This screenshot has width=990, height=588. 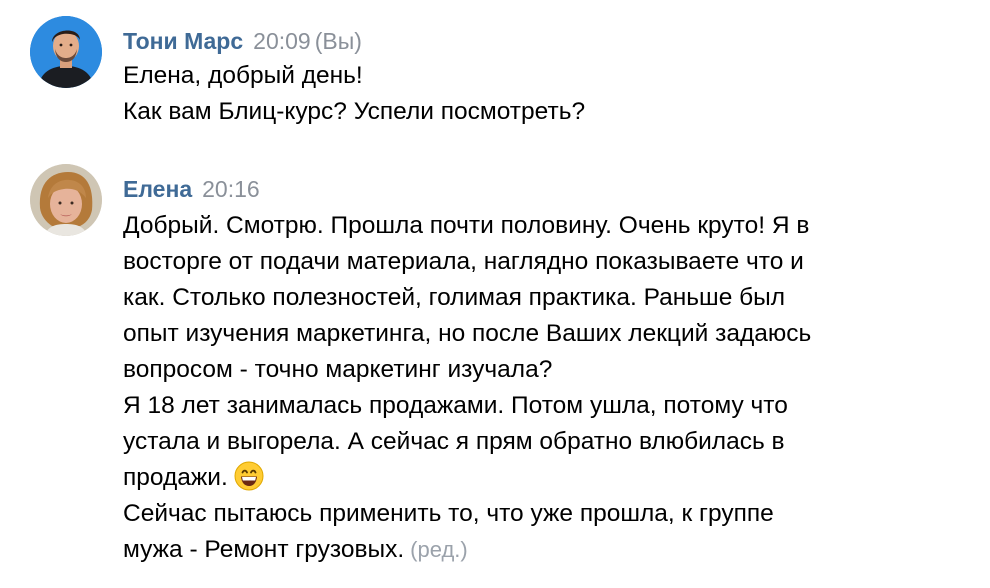 I want to click on text-line-with-edited: мужа - Ремонт грузовых. (ред.), so click(x=543, y=550).